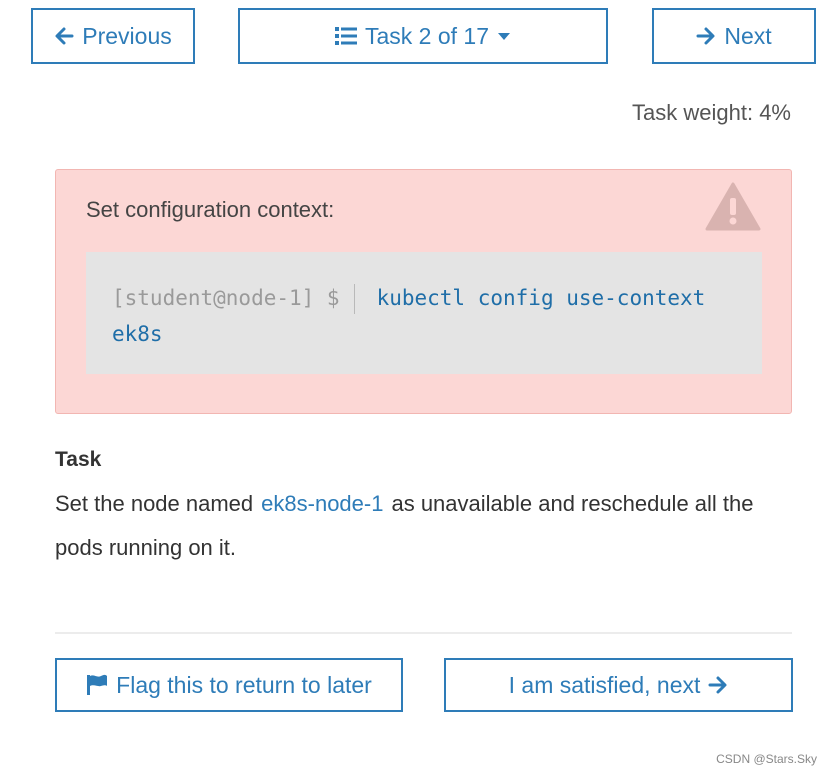 This screenshot has height=777, width=831. I want to click on context-title: Set configuration context:, so click(210, 209).